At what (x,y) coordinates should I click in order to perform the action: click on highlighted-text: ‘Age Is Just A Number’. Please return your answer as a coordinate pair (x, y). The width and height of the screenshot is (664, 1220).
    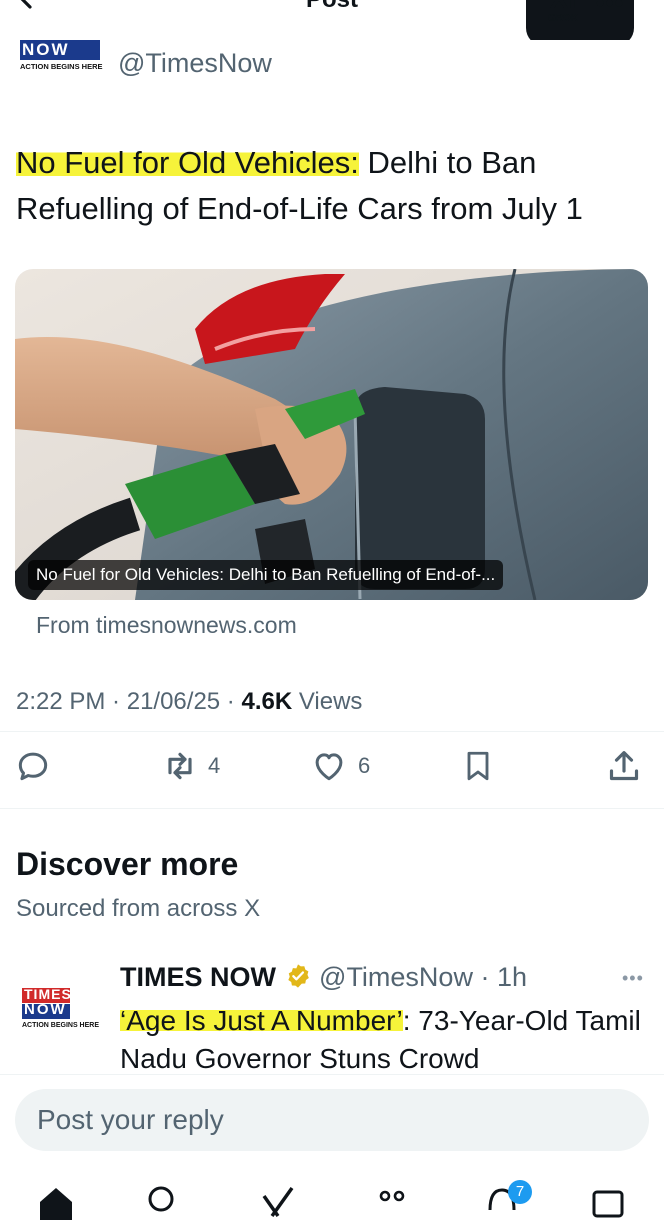
    Looking at the image, I should click on (261, 1020).